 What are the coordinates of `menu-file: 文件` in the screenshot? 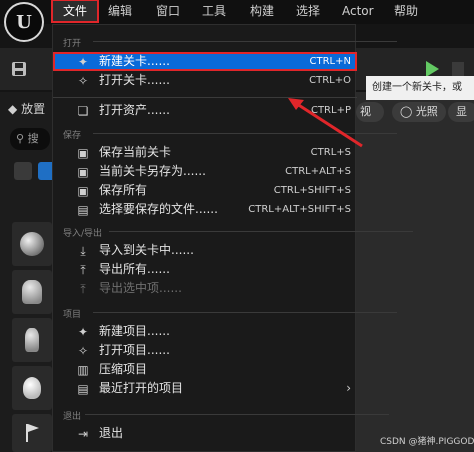 It's located at (75, 11).